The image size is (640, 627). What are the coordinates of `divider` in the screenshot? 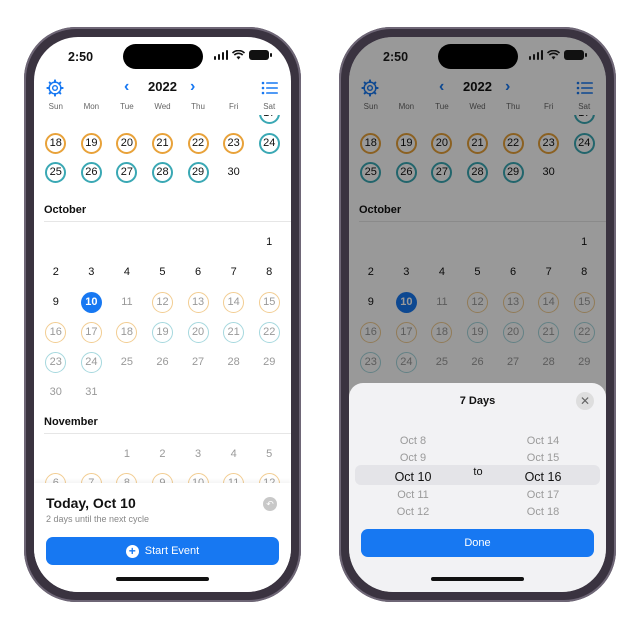 It's located at (167, 221).